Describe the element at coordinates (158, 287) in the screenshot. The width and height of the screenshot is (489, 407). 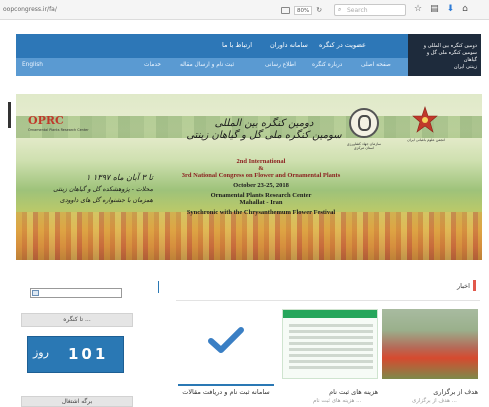
I see `section-divider` at that location.